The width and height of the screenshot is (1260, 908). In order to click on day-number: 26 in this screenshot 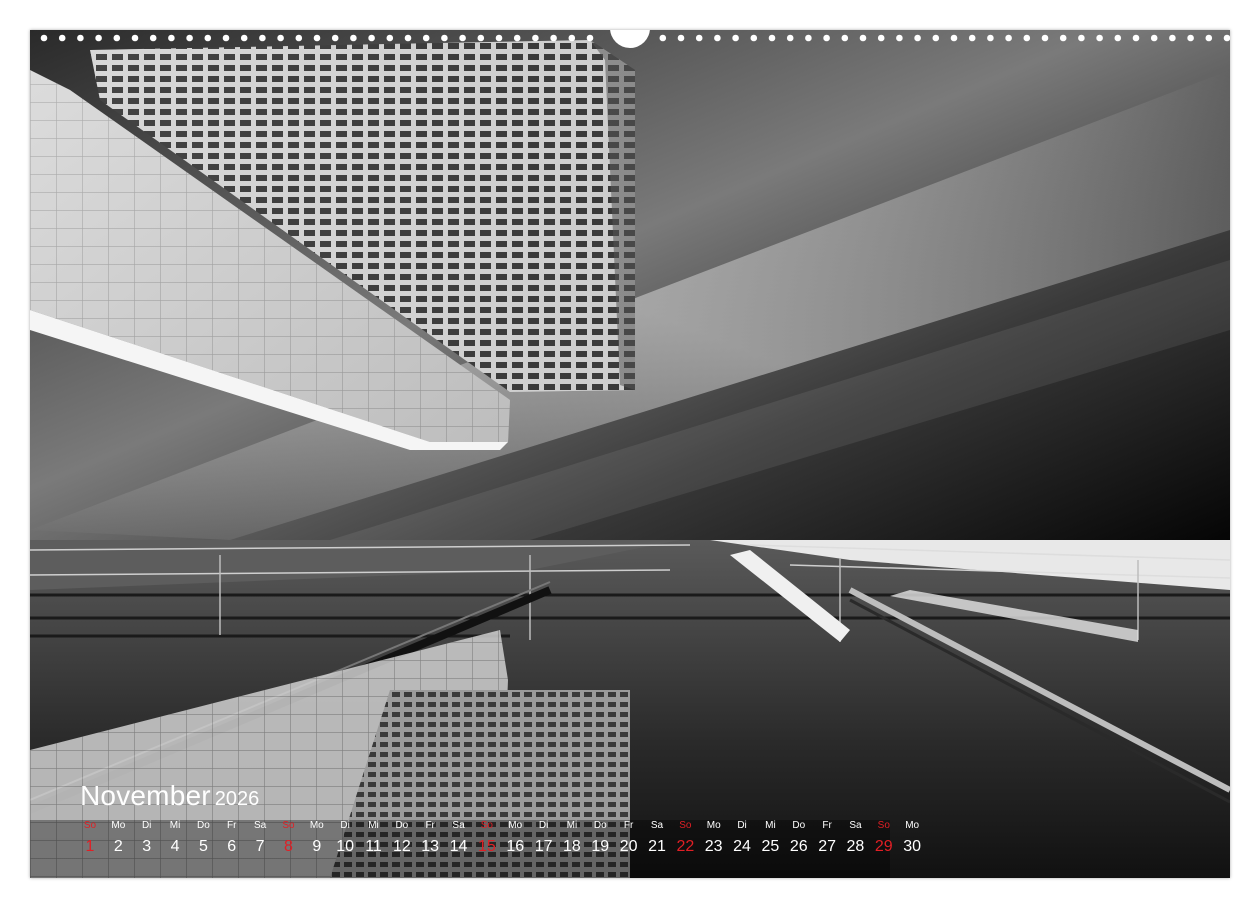, I will do `click(798, 846)`.